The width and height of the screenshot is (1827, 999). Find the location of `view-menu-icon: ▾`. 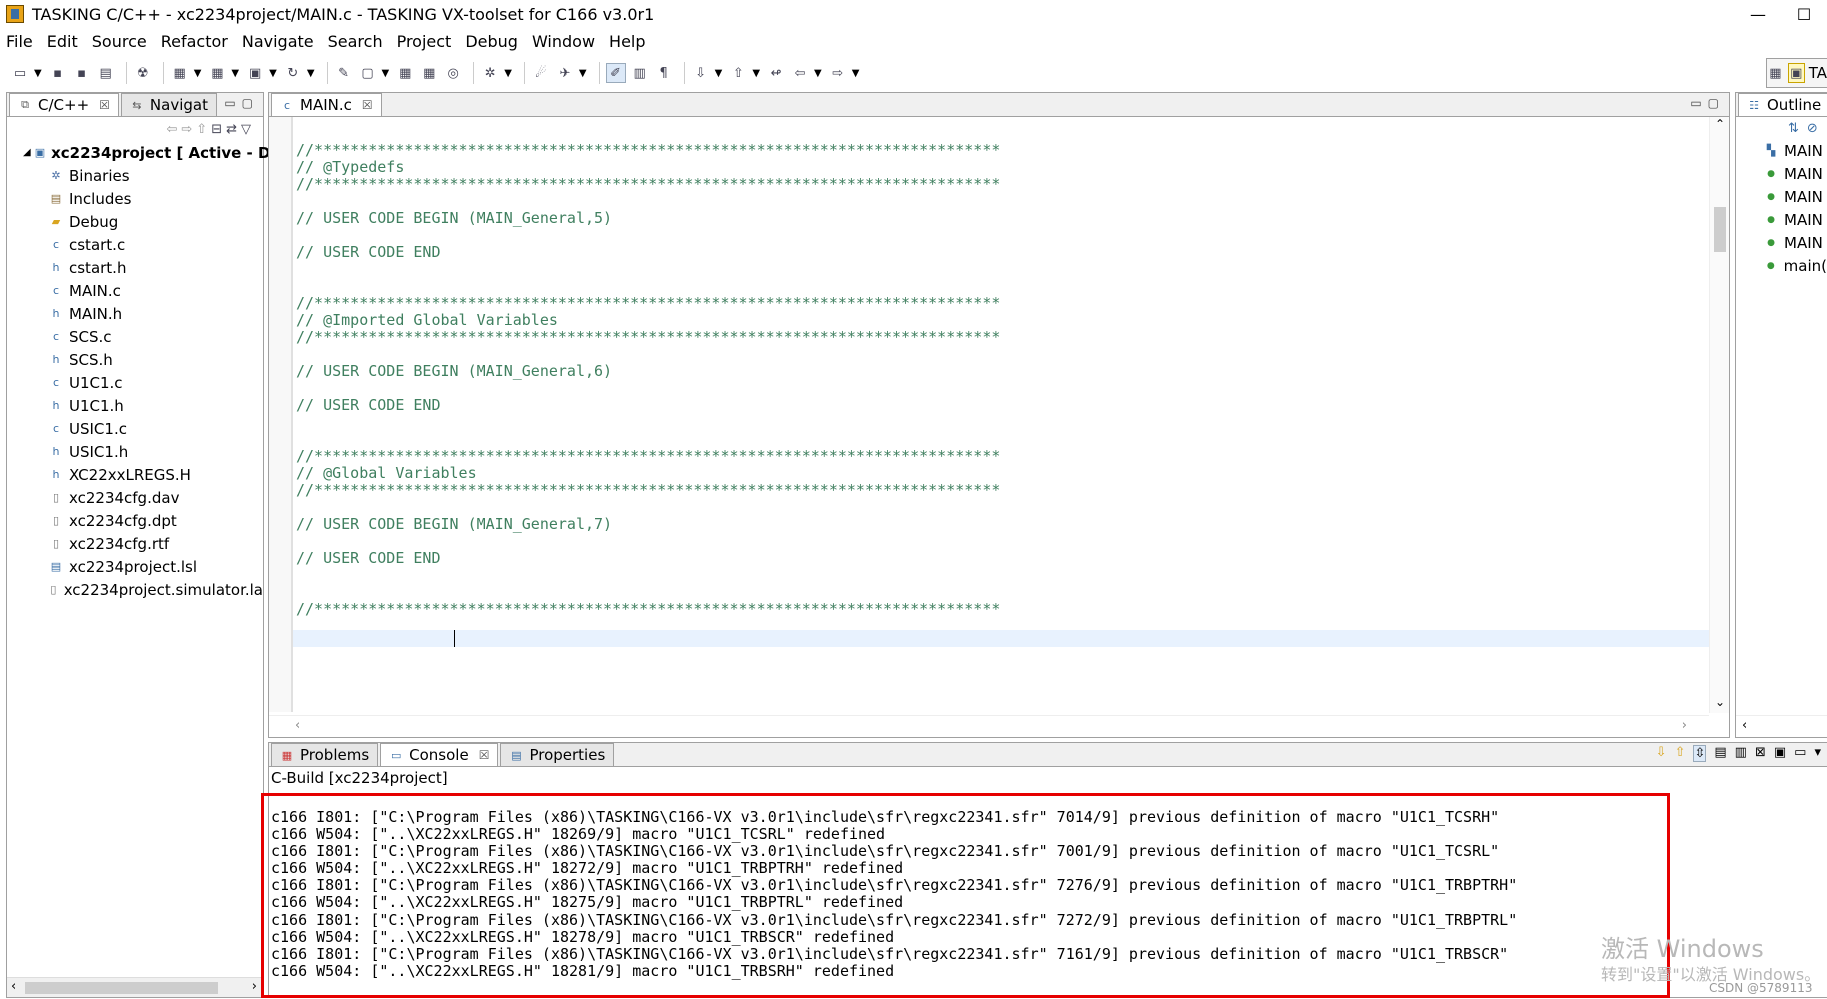

view-menu-icon: ▾ is located at coordinates (1817, 753).